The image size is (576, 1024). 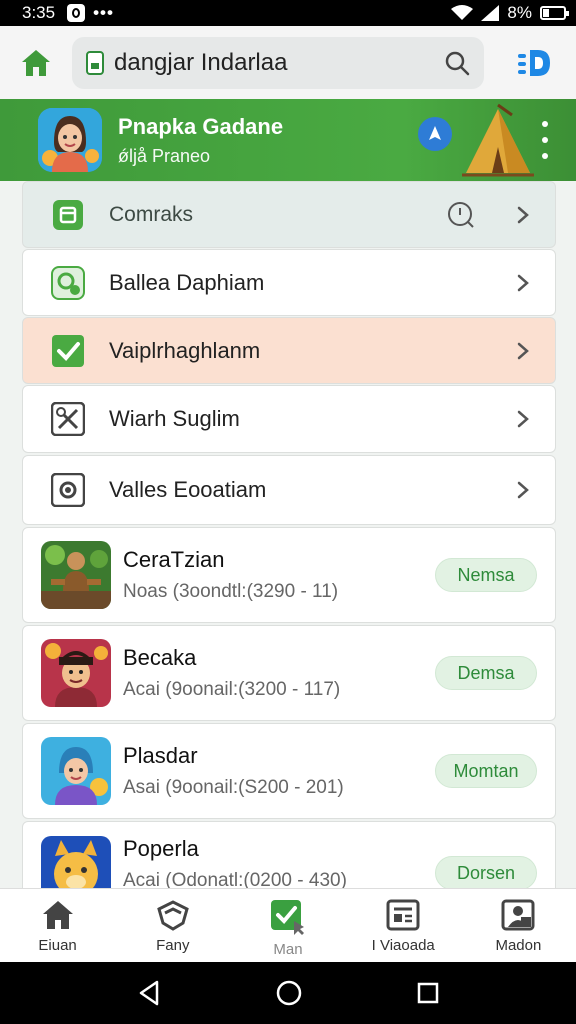 What do you see at coordinates (68, 215) in the screenshot?
I see `menu-header-icon` at bounding box center [68, 215].